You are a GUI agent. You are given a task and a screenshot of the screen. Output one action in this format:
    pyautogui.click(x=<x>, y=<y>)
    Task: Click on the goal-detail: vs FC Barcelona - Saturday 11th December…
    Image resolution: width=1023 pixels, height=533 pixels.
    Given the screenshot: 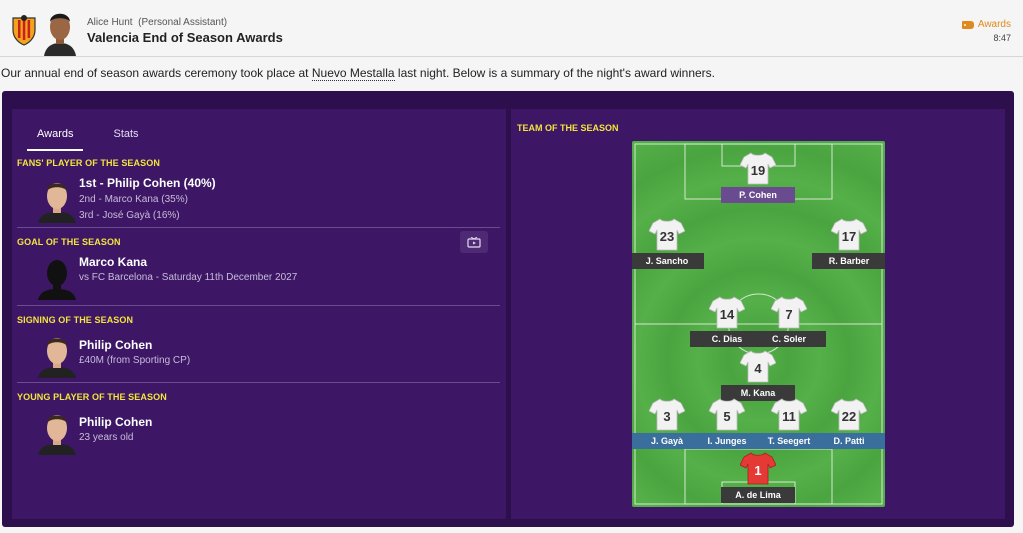 What is the action you would take?
    pyautogui.click(x=188, y=277)
    